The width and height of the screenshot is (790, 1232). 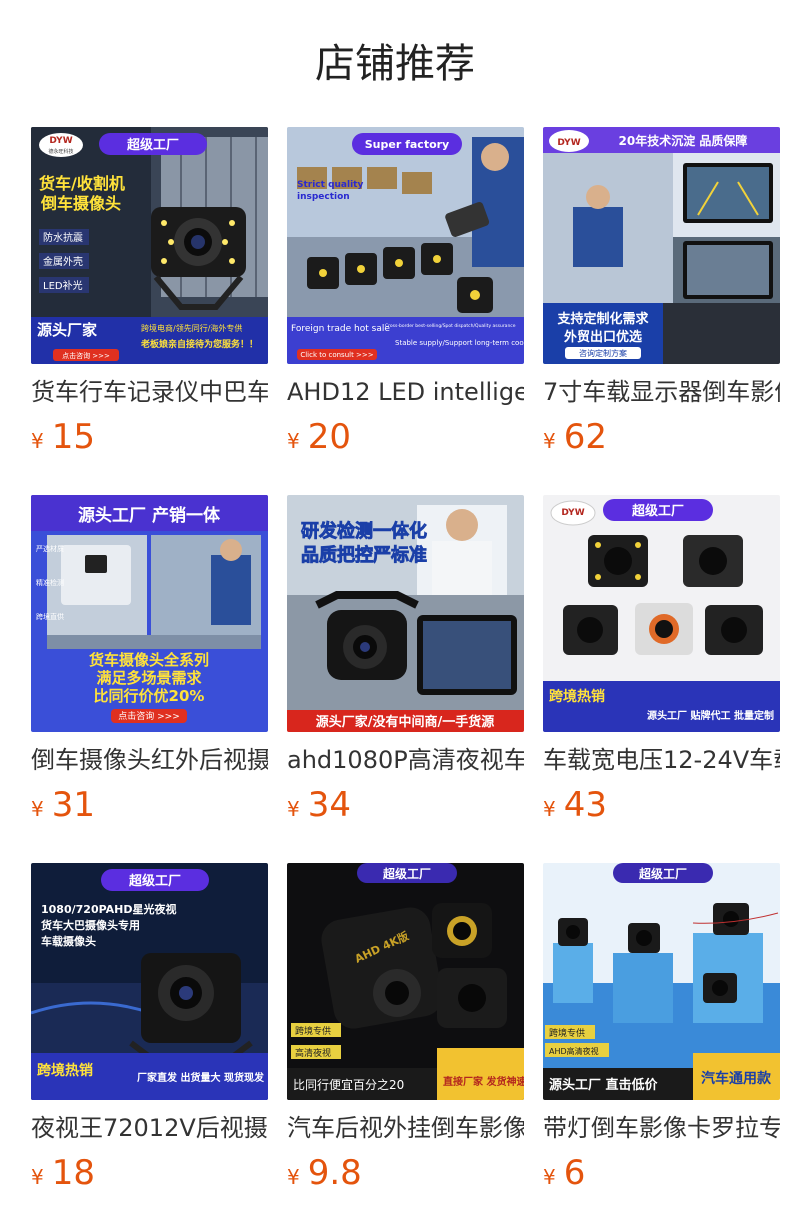 I want to click on product-name: 带灯倒车影像卡罗拉专用, so click(x=661, y=1128).